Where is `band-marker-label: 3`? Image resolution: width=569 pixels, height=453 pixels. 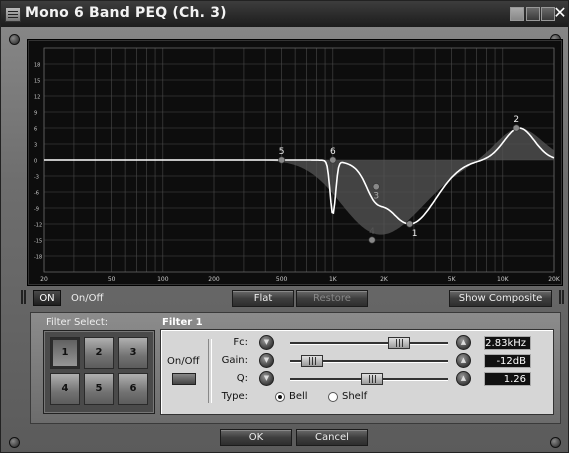
band-marker-label: 3 is located at coordinates (376, 197).